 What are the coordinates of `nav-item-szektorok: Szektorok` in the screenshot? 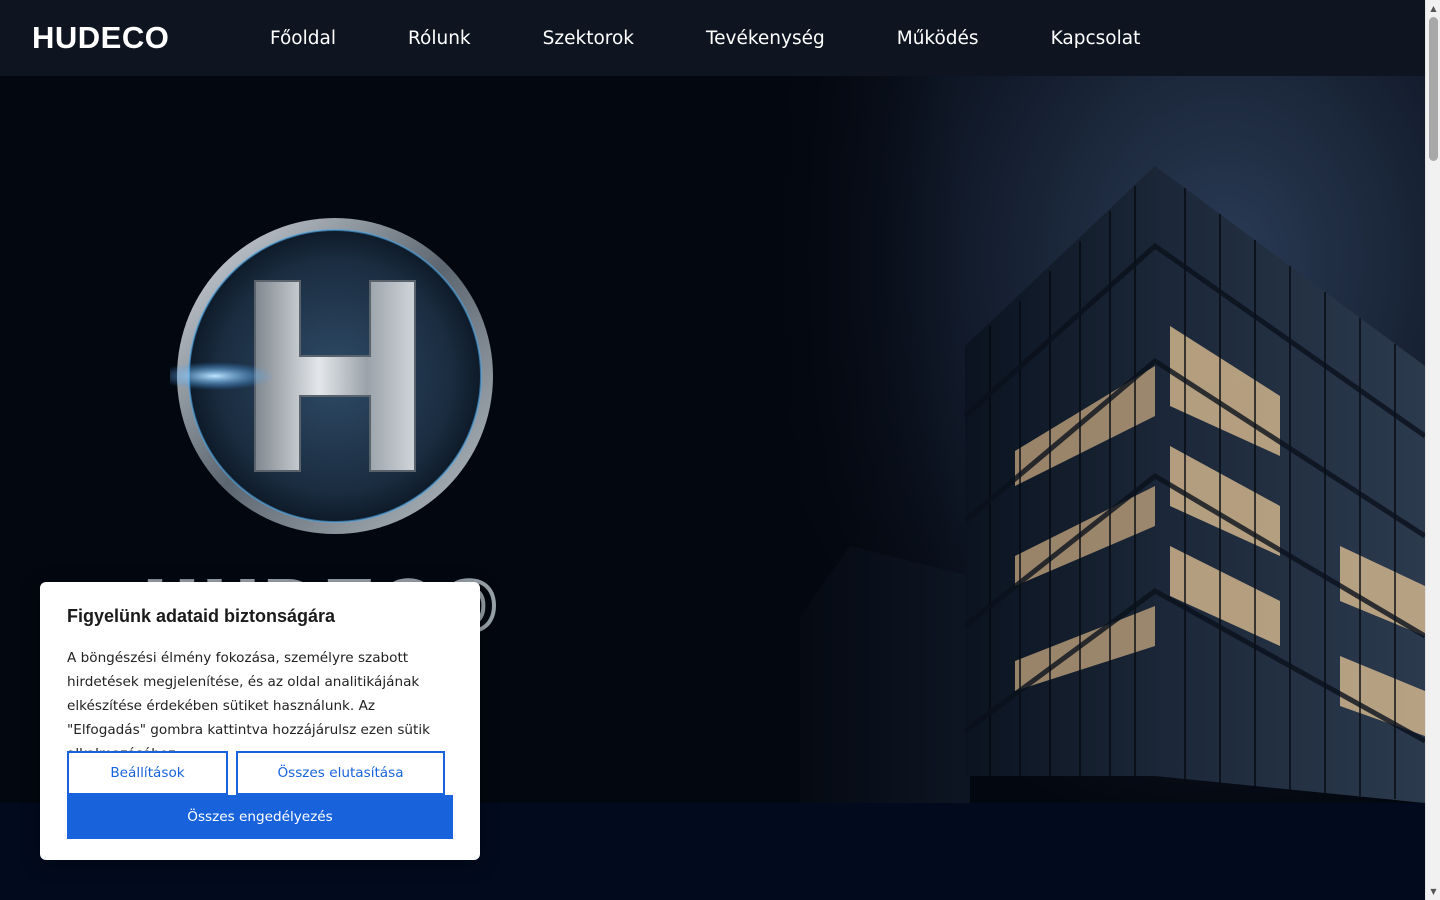 It's located at (588, 38).